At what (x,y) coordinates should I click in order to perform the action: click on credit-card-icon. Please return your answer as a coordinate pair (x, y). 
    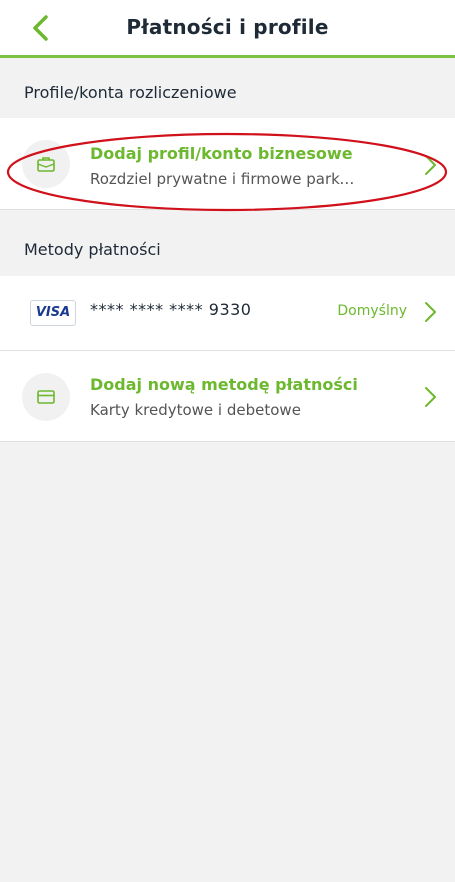
    Looking at the image, I should click on (46, 397).